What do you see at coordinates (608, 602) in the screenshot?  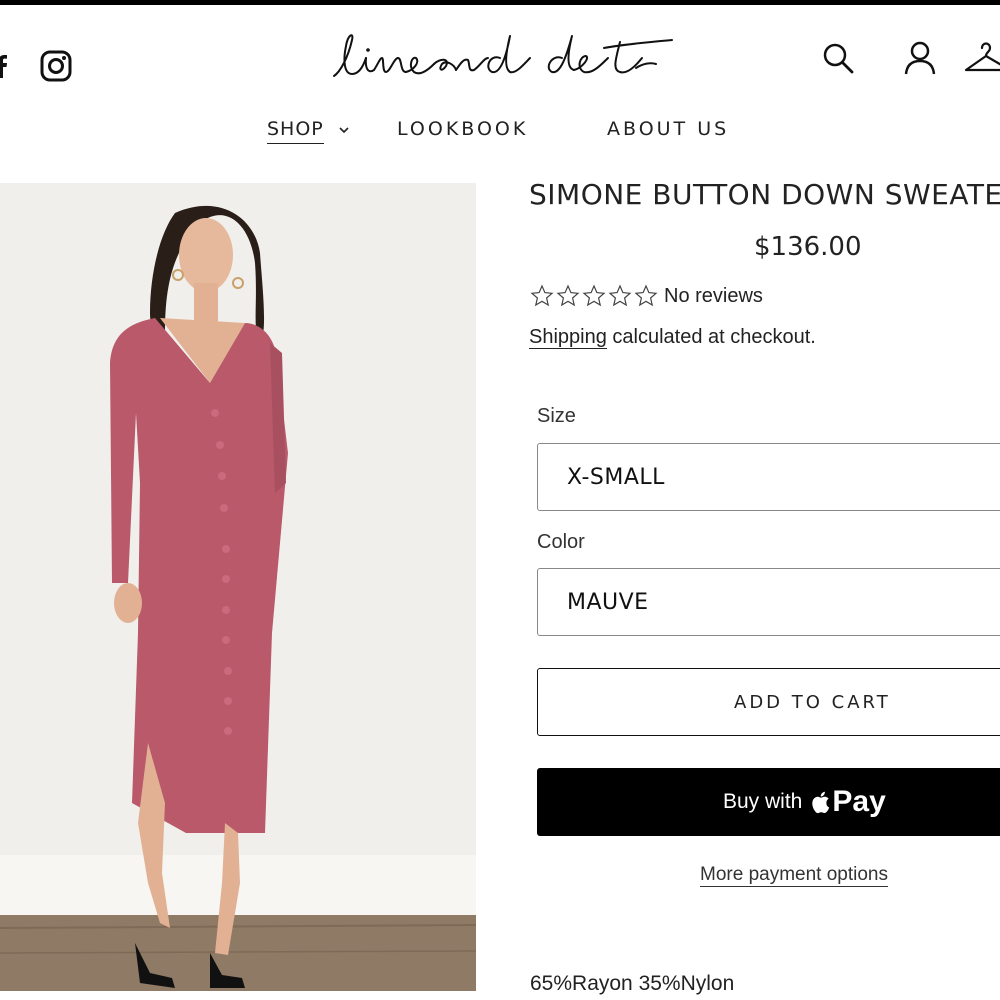 I see `color-value: MAUVE` at bounding box center [608, 602].